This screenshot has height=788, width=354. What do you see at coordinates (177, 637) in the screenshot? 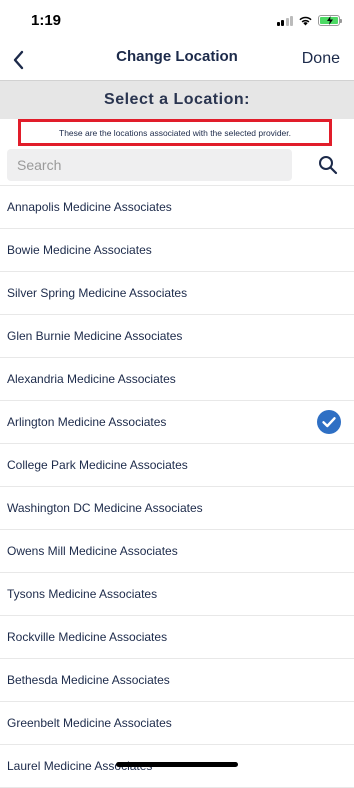
I see `list-item-rockville: Rockville Medicine Associates` at bounding box center [177, 637].